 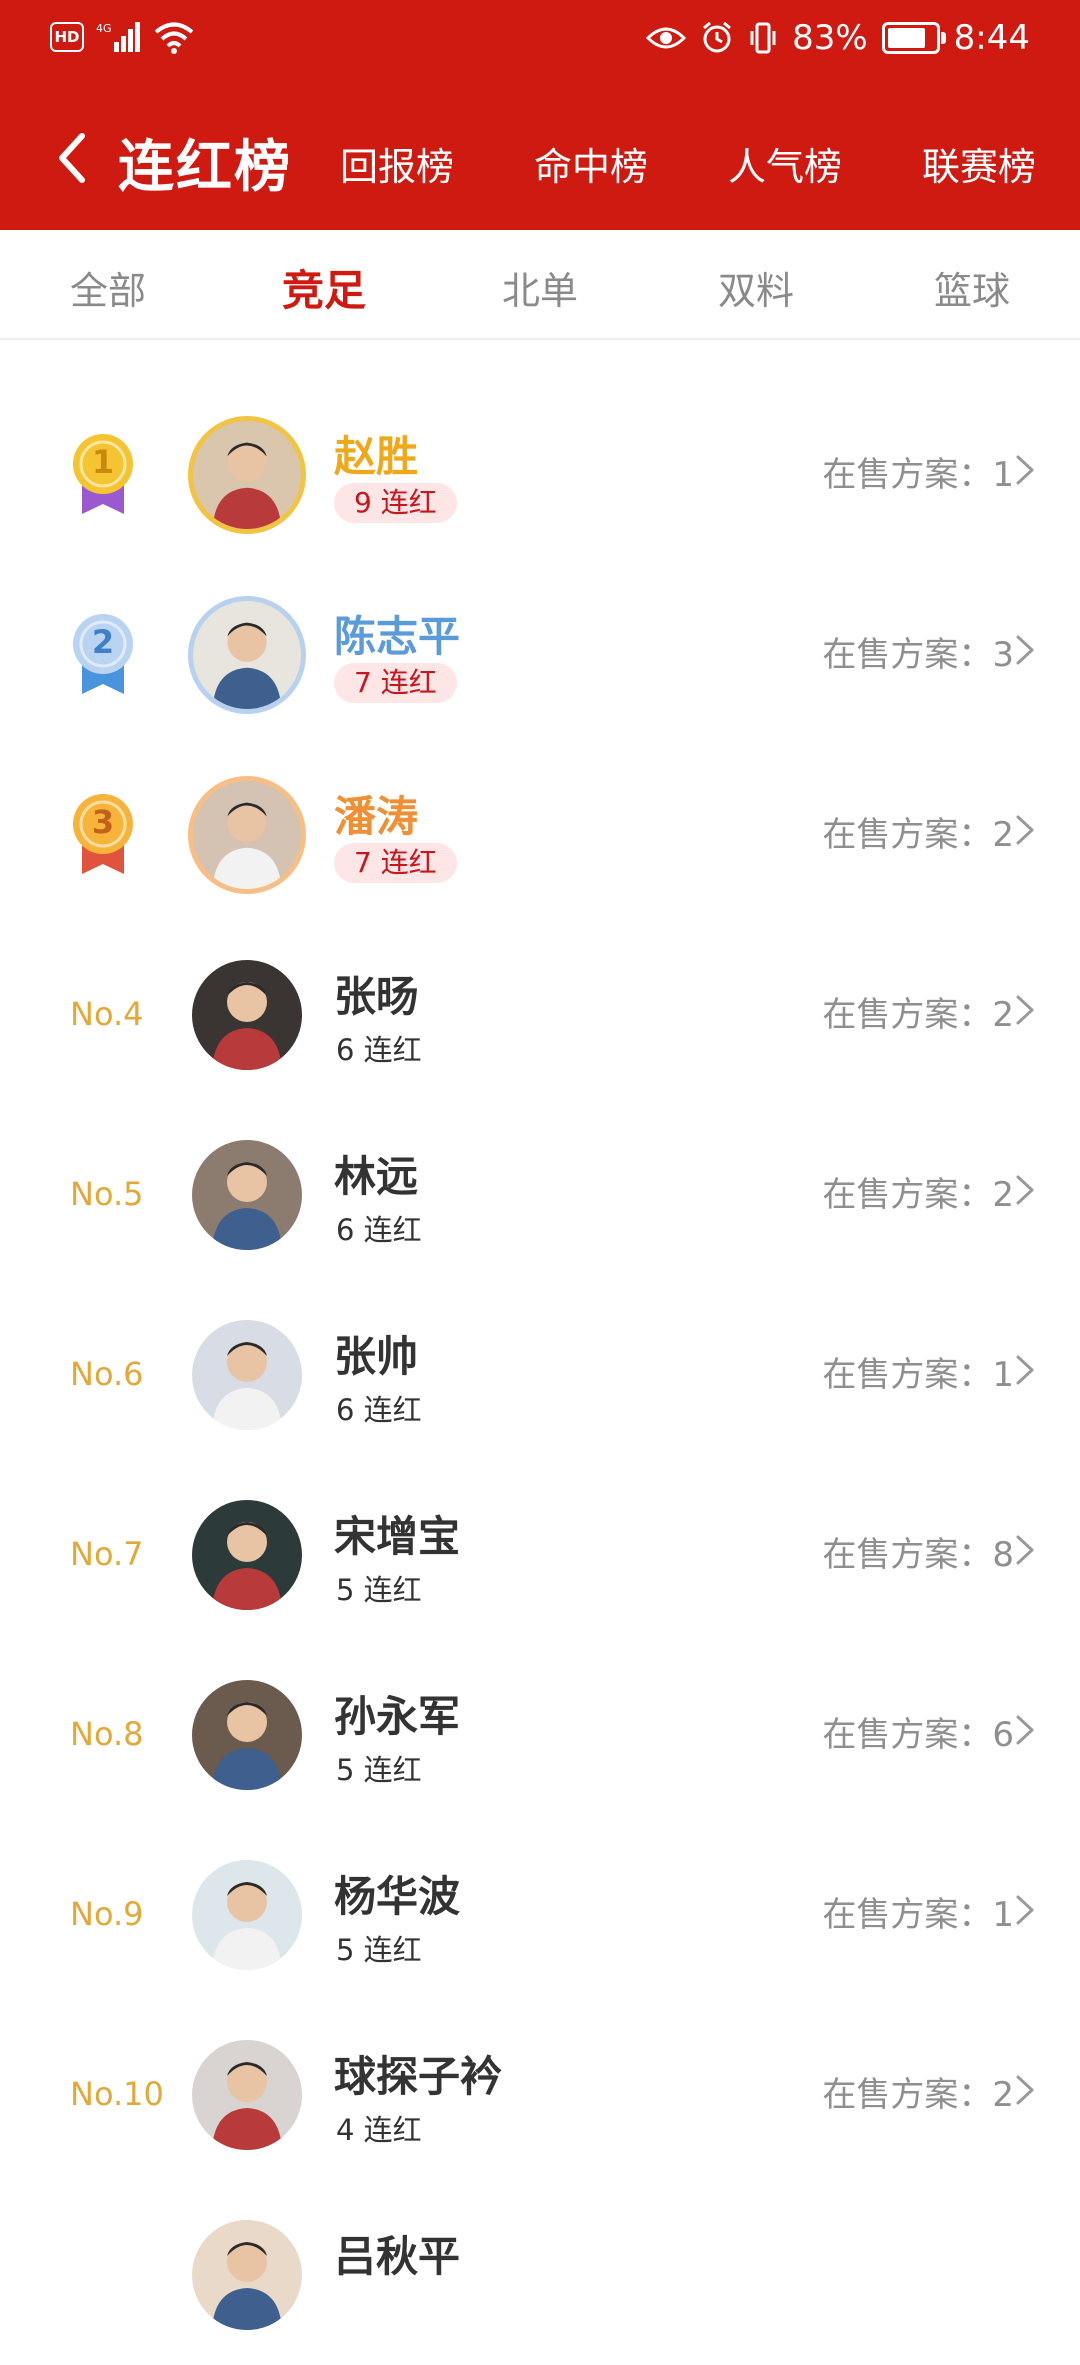 I want to click on subtab-basketball: 篮球, so click(x=972, y=287).